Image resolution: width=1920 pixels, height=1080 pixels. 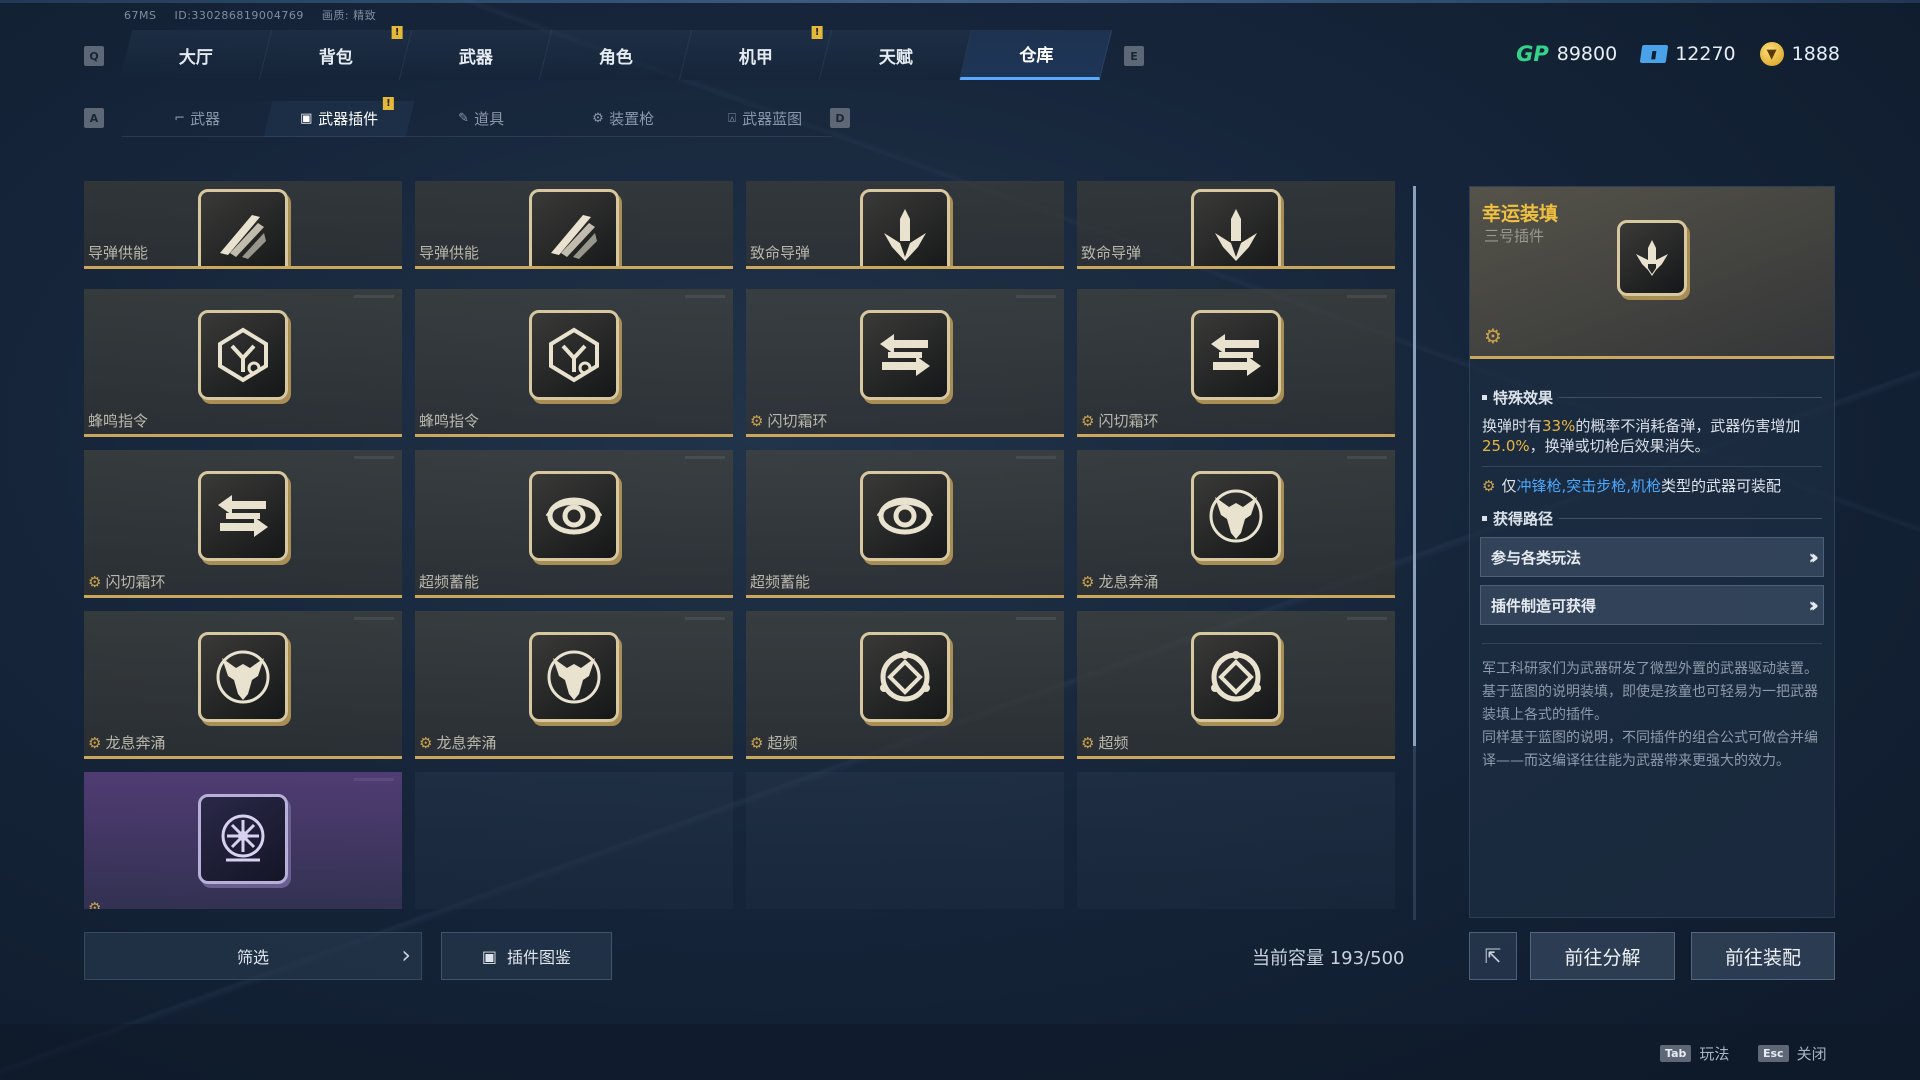 I want to click on main-tab-0: 大厅, so click(x=196, y=55).